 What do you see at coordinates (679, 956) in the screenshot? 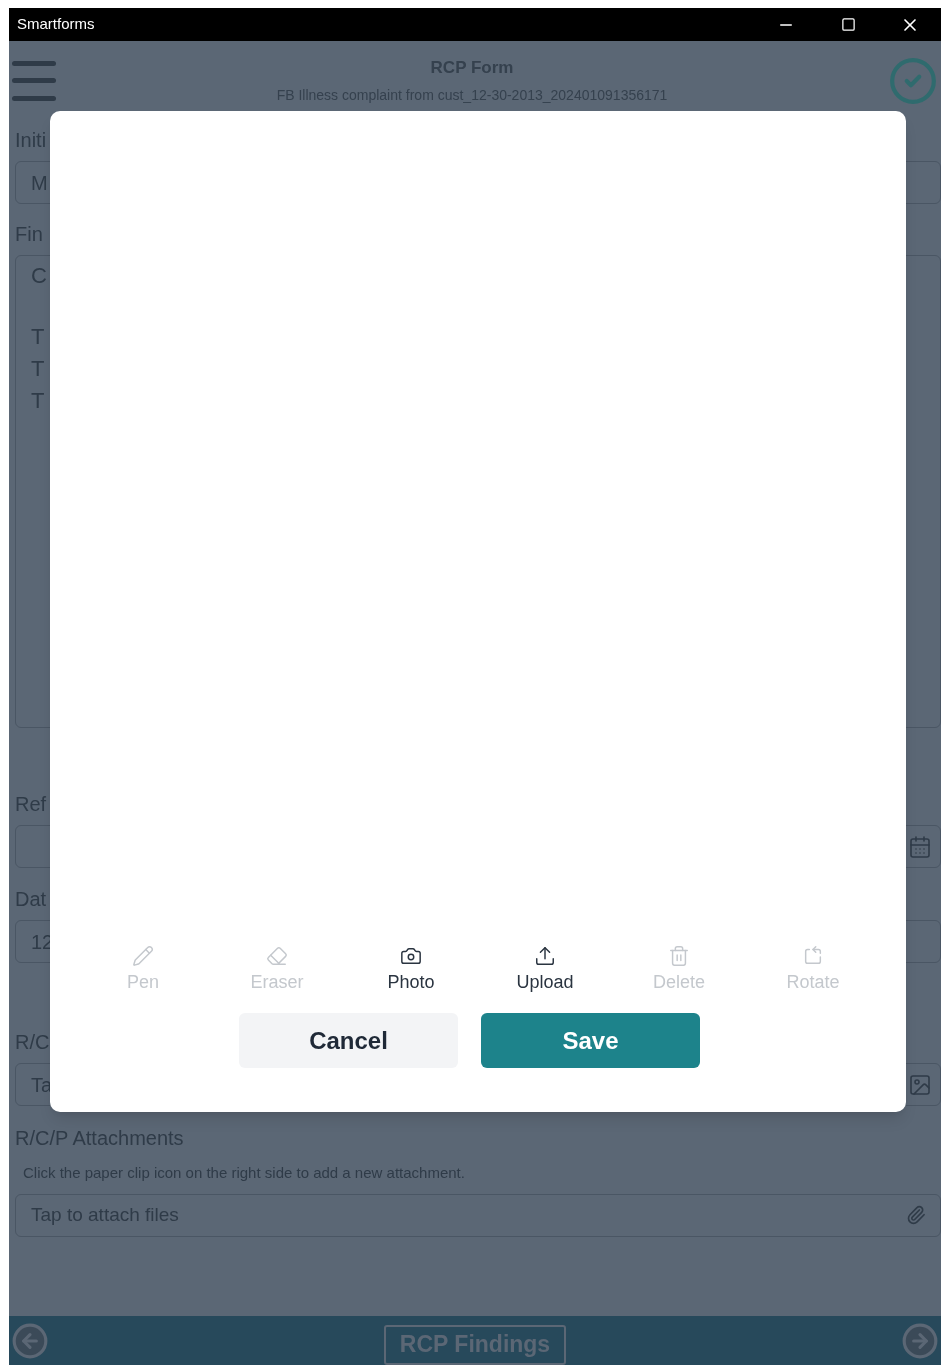
I see `delete-icon` at bounding box center [679, 956].